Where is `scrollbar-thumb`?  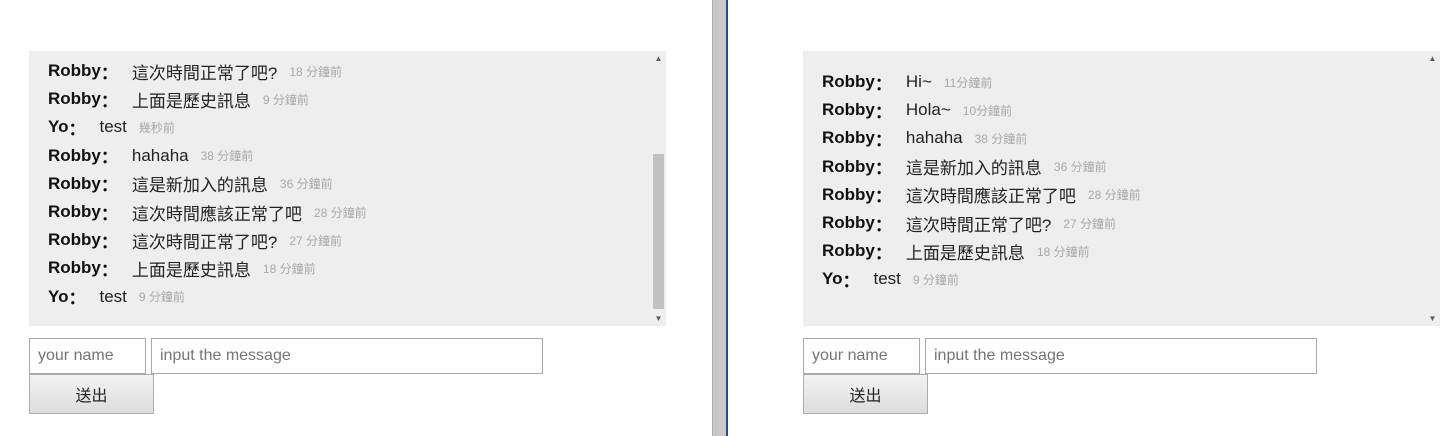 scrollbar-thumb is located at coordinates (658, 231).